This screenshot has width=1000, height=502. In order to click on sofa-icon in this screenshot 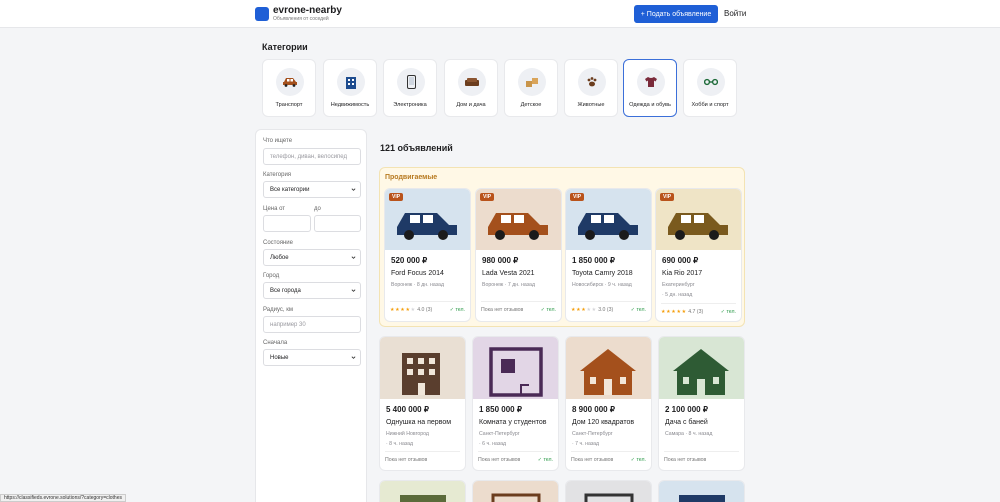, I will do `click(472, 82)`.